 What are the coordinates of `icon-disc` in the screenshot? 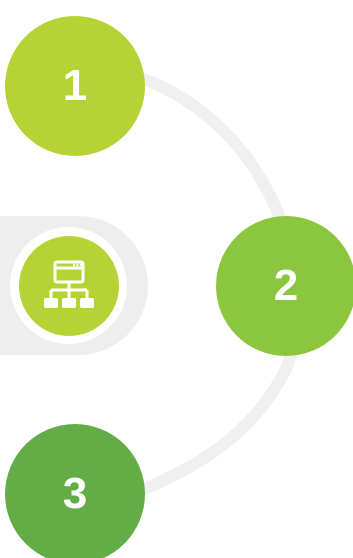 It's located at (69, 286).